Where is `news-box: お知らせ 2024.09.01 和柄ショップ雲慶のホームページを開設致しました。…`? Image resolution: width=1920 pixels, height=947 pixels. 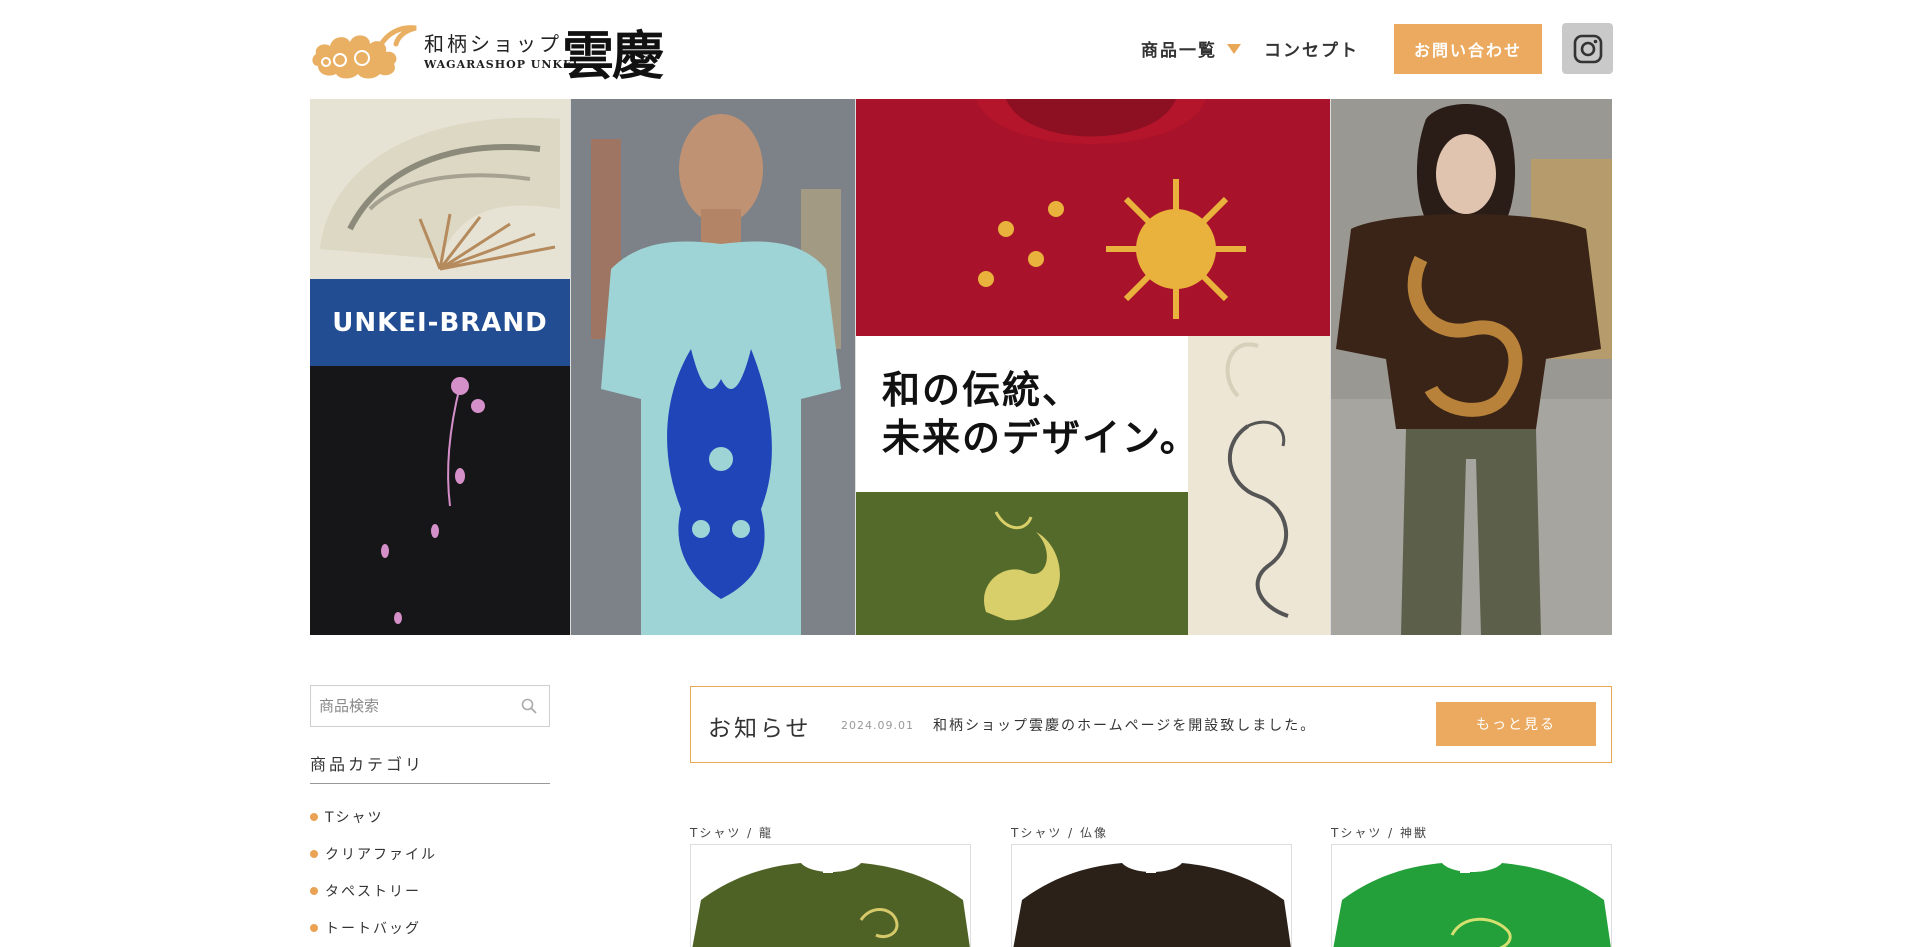
news-box: お知らせ 2024.09.01 和柄ショップ雲慶のホームページを開設致しました。… is located at coordinates (1151, 724).